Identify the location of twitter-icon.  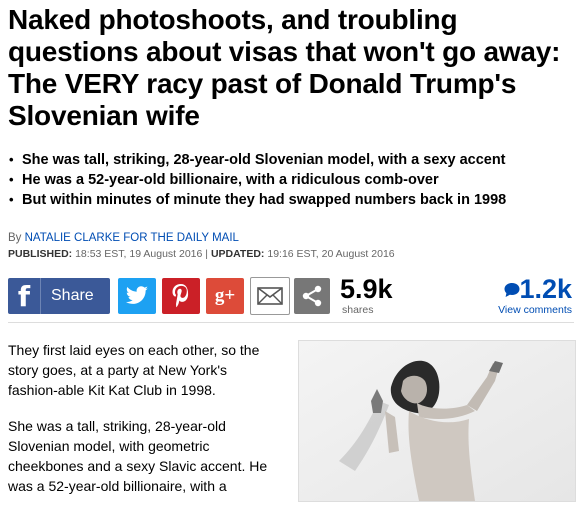
(136, 295).